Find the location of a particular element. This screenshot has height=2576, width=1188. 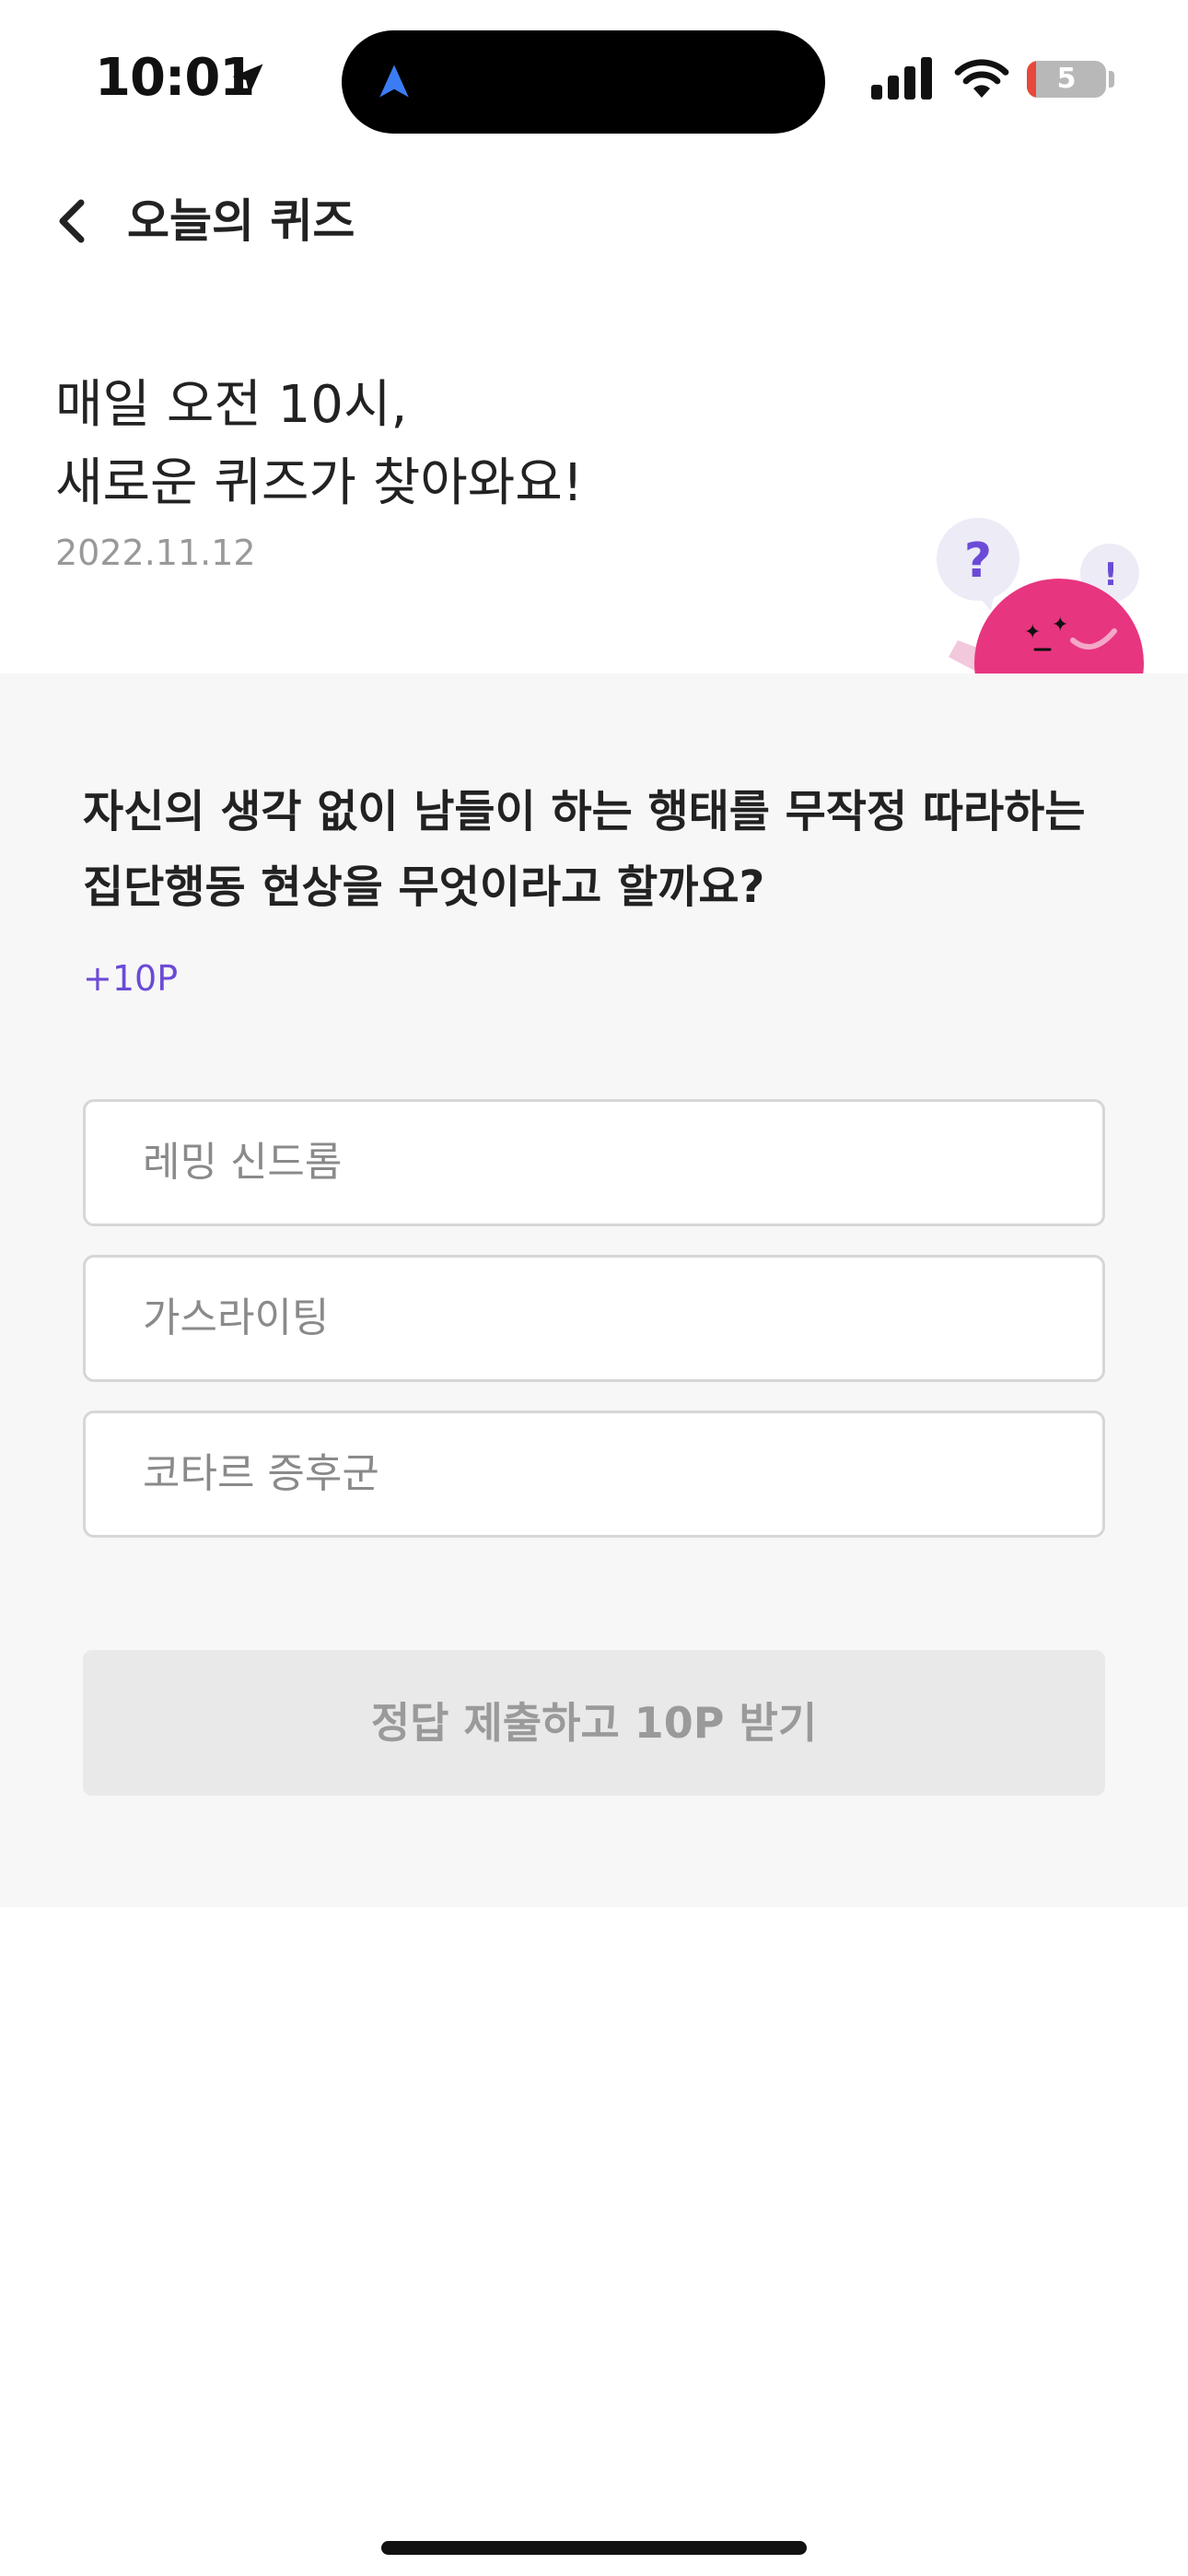

intro-headline-line-2: 새로운 퀴즈가 찾아와요! is located at coordinates (319, 483).